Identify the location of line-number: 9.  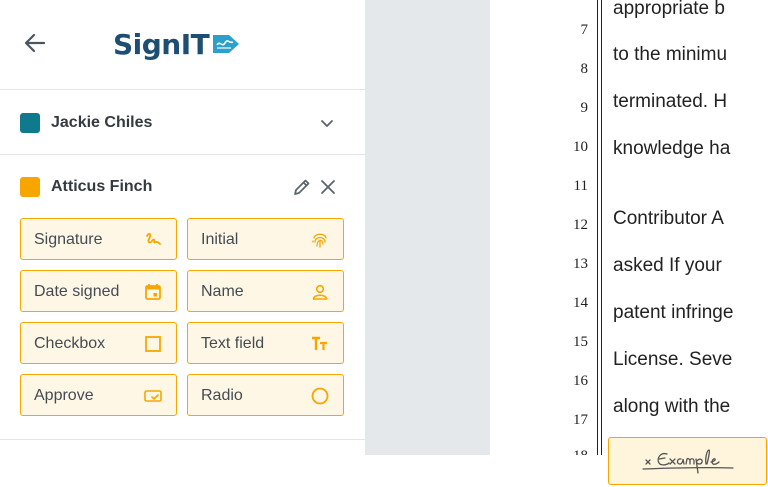
(584, 108).